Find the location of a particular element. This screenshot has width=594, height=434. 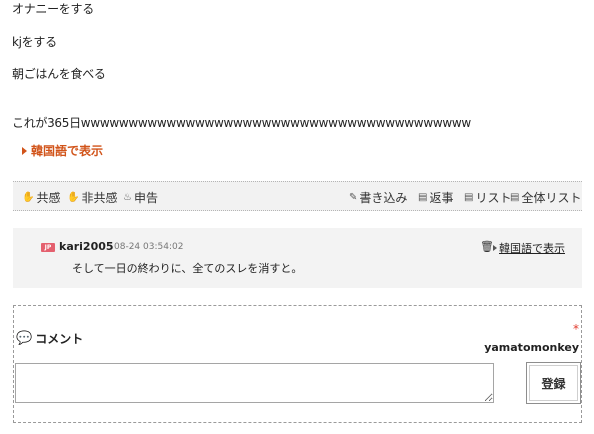

reply-button: ▤ 返事 is located at coordinates (435, 197).